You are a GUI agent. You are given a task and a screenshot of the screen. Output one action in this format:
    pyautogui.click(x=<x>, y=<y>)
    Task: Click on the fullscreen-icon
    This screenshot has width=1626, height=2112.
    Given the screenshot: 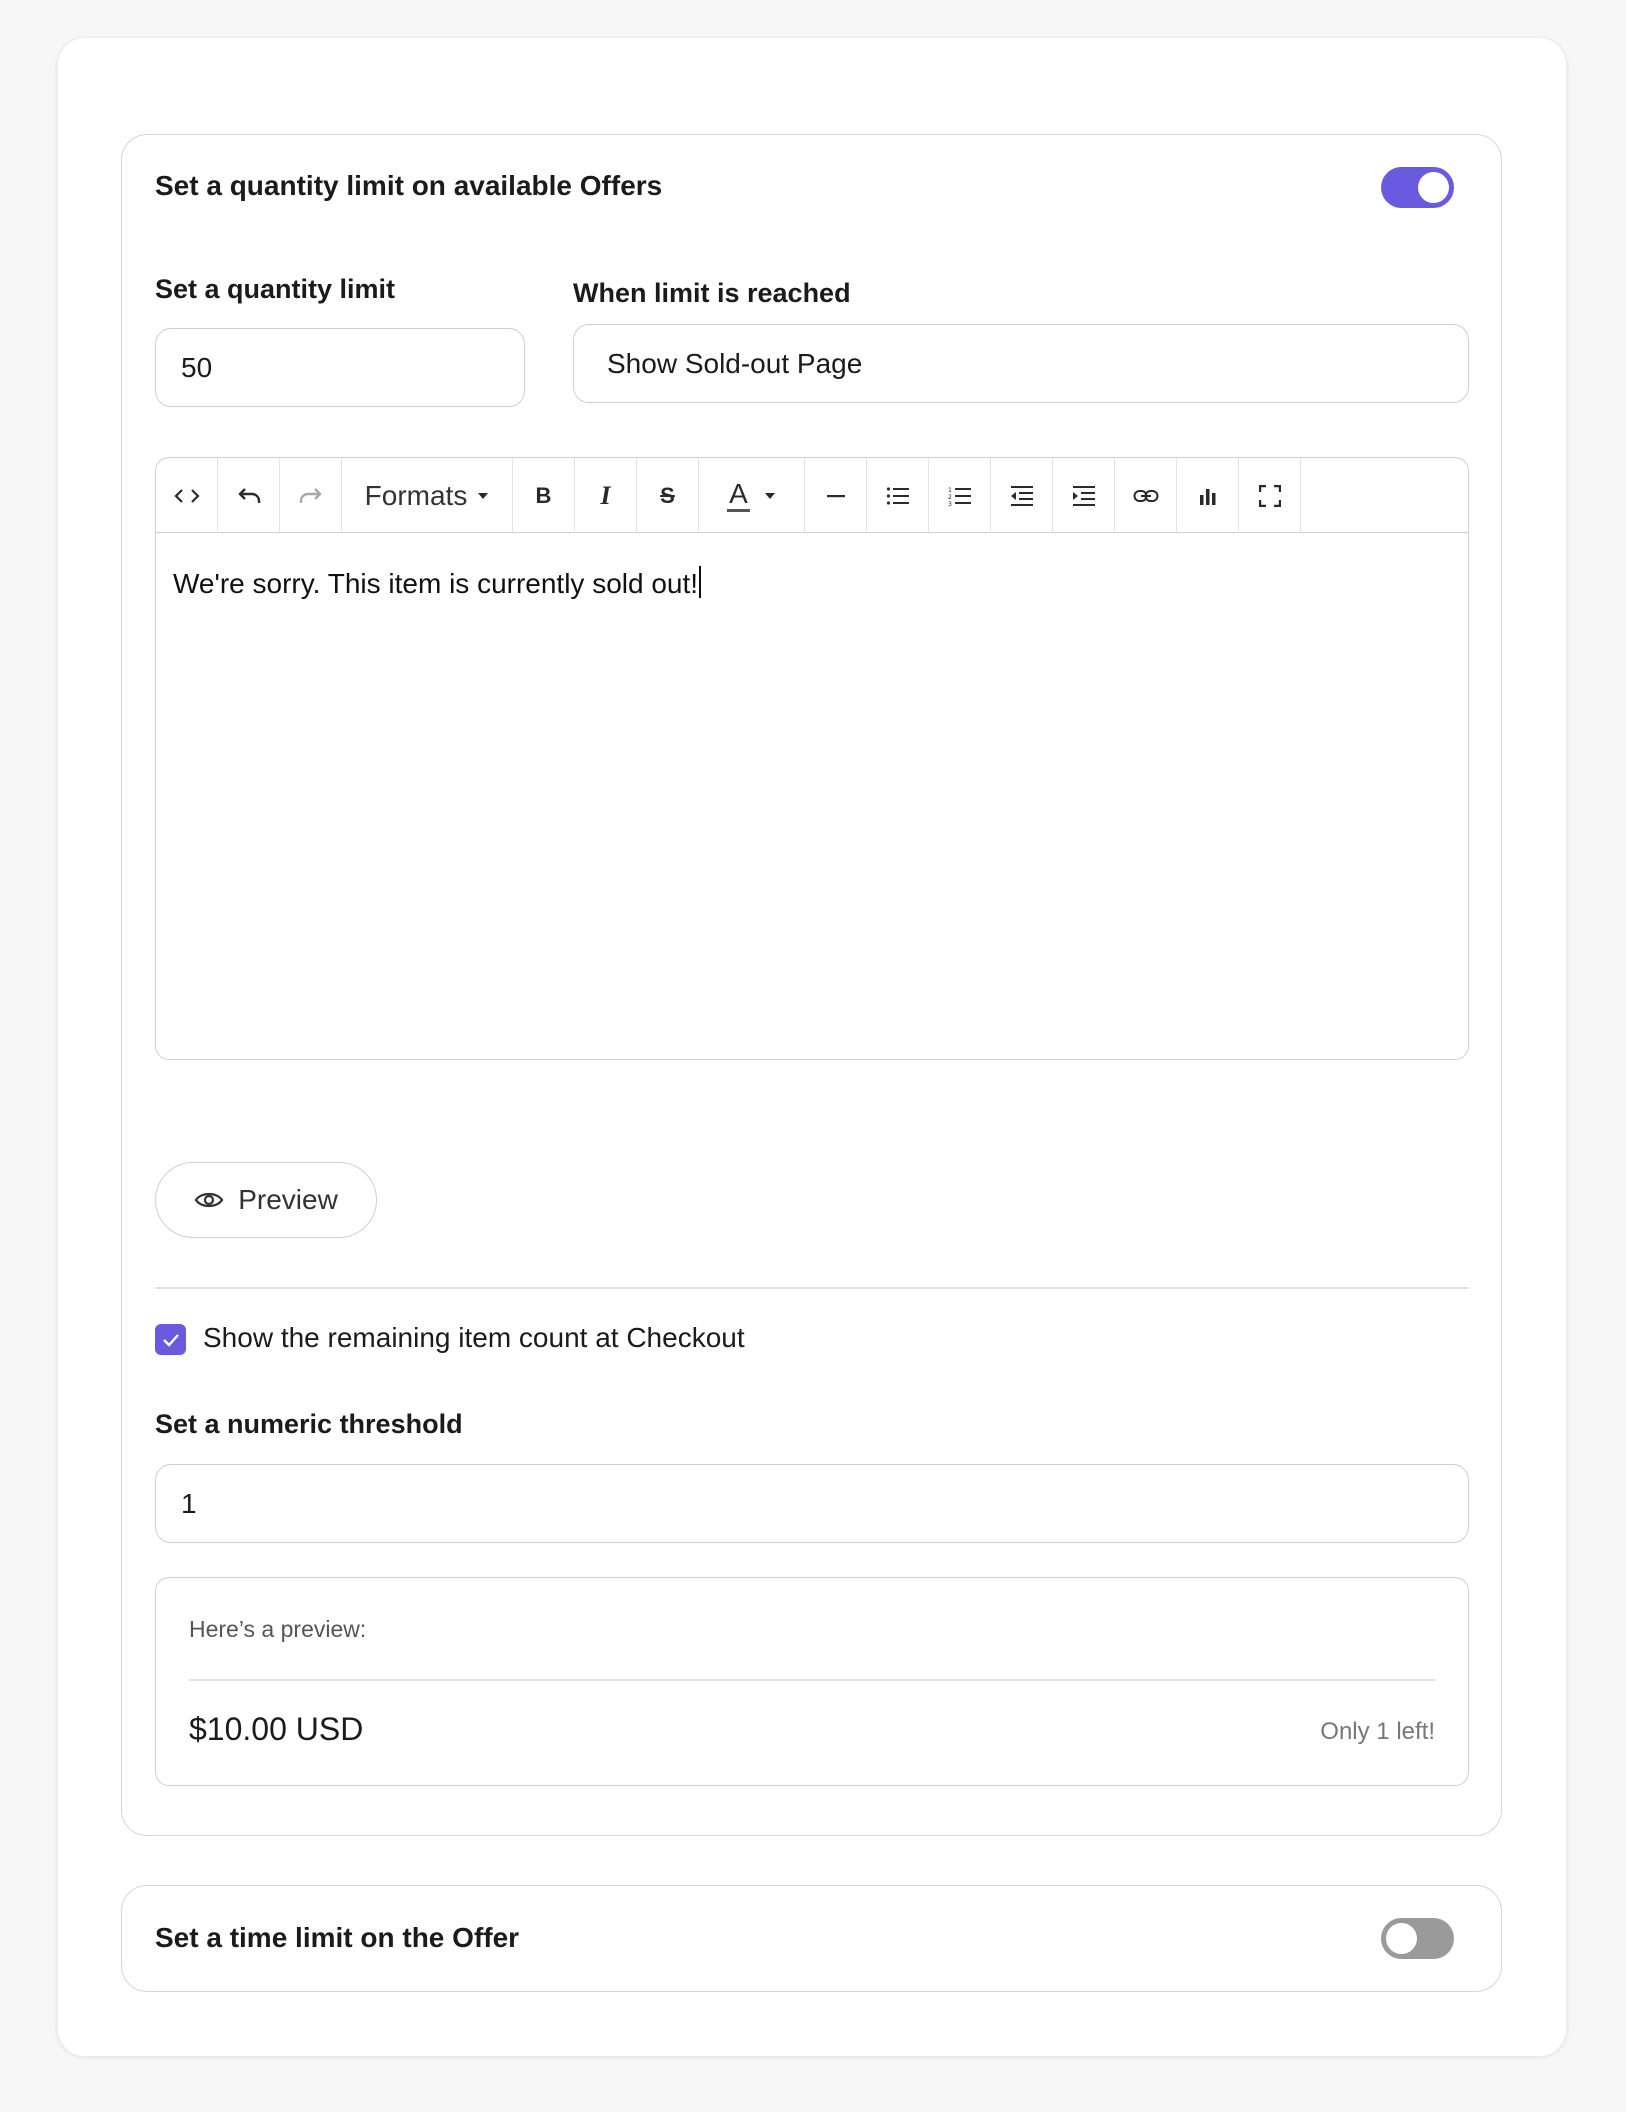 What is the action you would take?
    pyautogui.click(x=1269, y=495)
    